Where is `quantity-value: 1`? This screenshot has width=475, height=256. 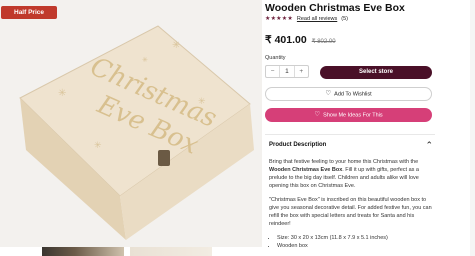
quantity-value: 1 is located at coordinates (287, 71).